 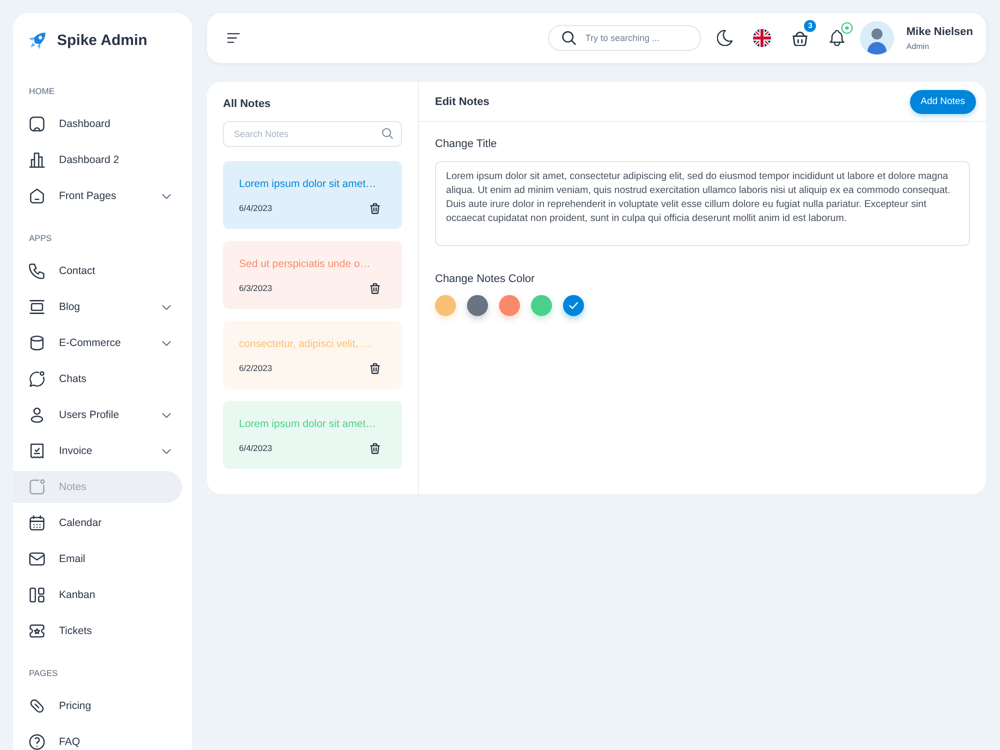 I want to click on nav-item: Chats, so click(x=97, y=379).